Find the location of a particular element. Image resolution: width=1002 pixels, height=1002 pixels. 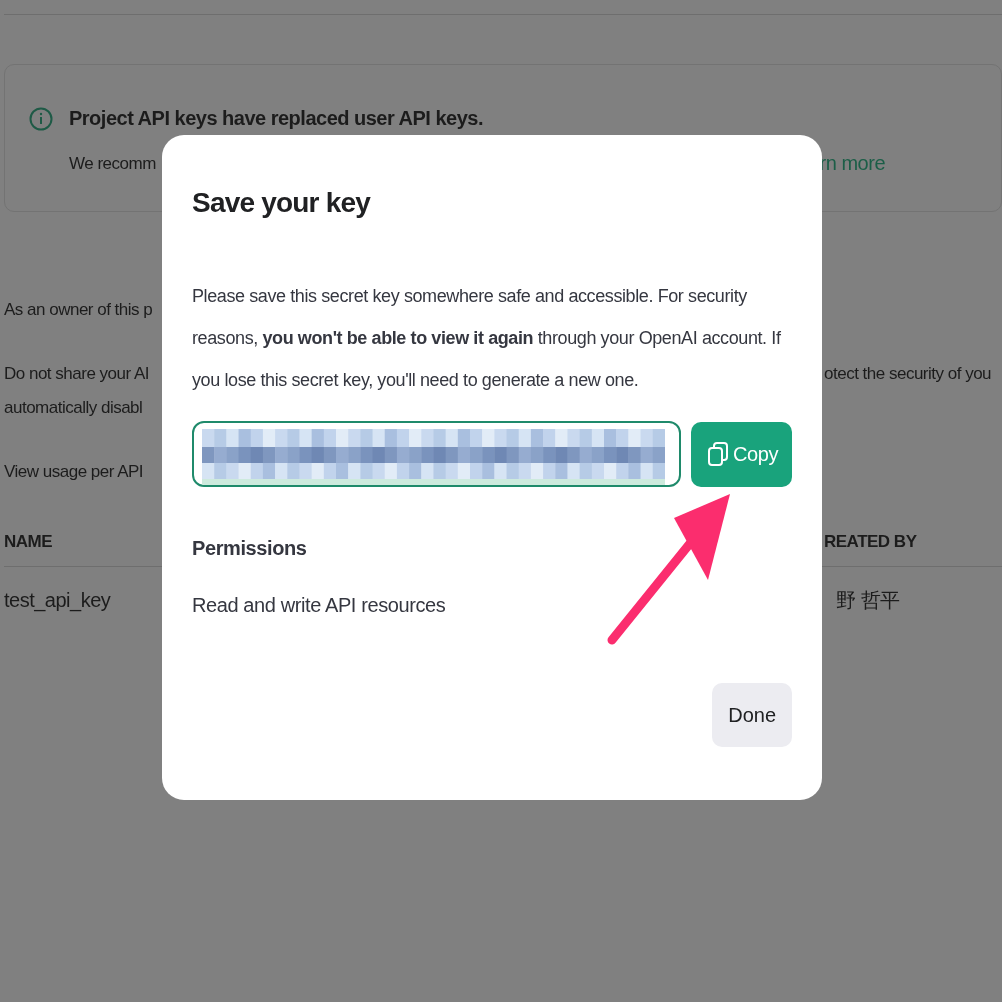

notice-title: Project API keys have replaced user API keys. is located at coordinates (277, 118).